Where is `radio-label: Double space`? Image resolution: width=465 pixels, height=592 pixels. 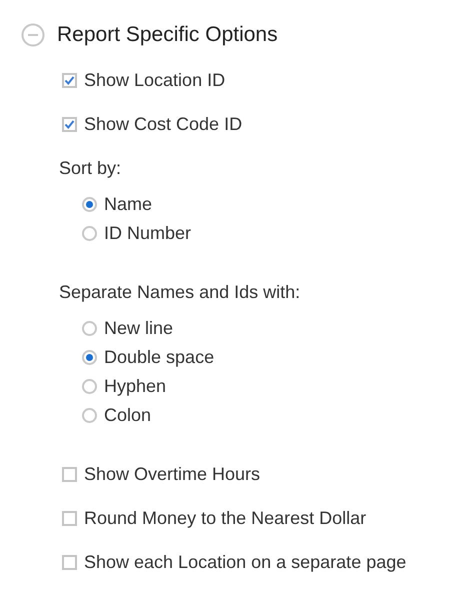
radio-label: Double space is located at coordinates (159, 357).